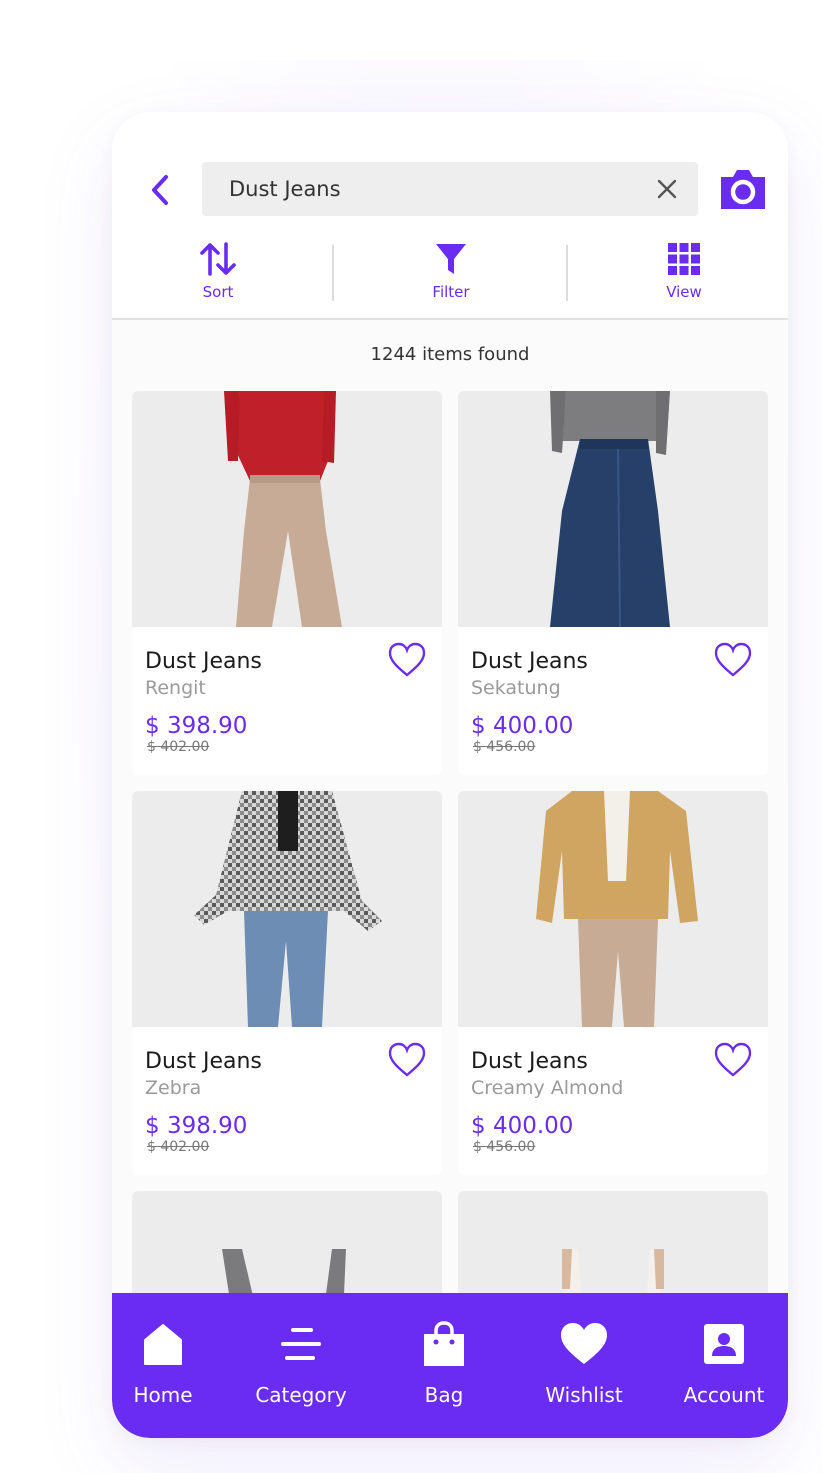  I want to click on filter-icon, so click(451, 259).